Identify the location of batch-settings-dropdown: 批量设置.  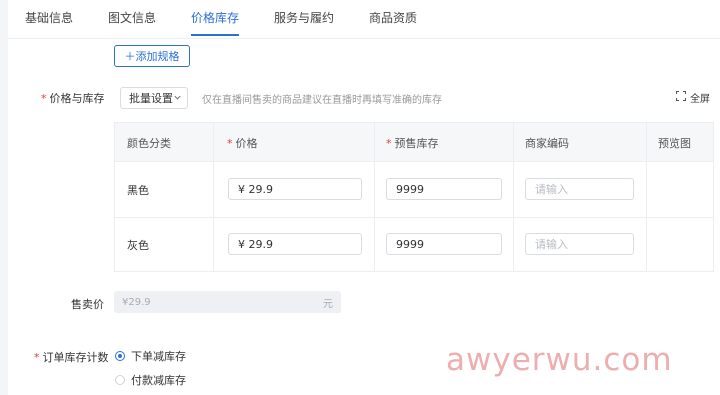
(154, 98).